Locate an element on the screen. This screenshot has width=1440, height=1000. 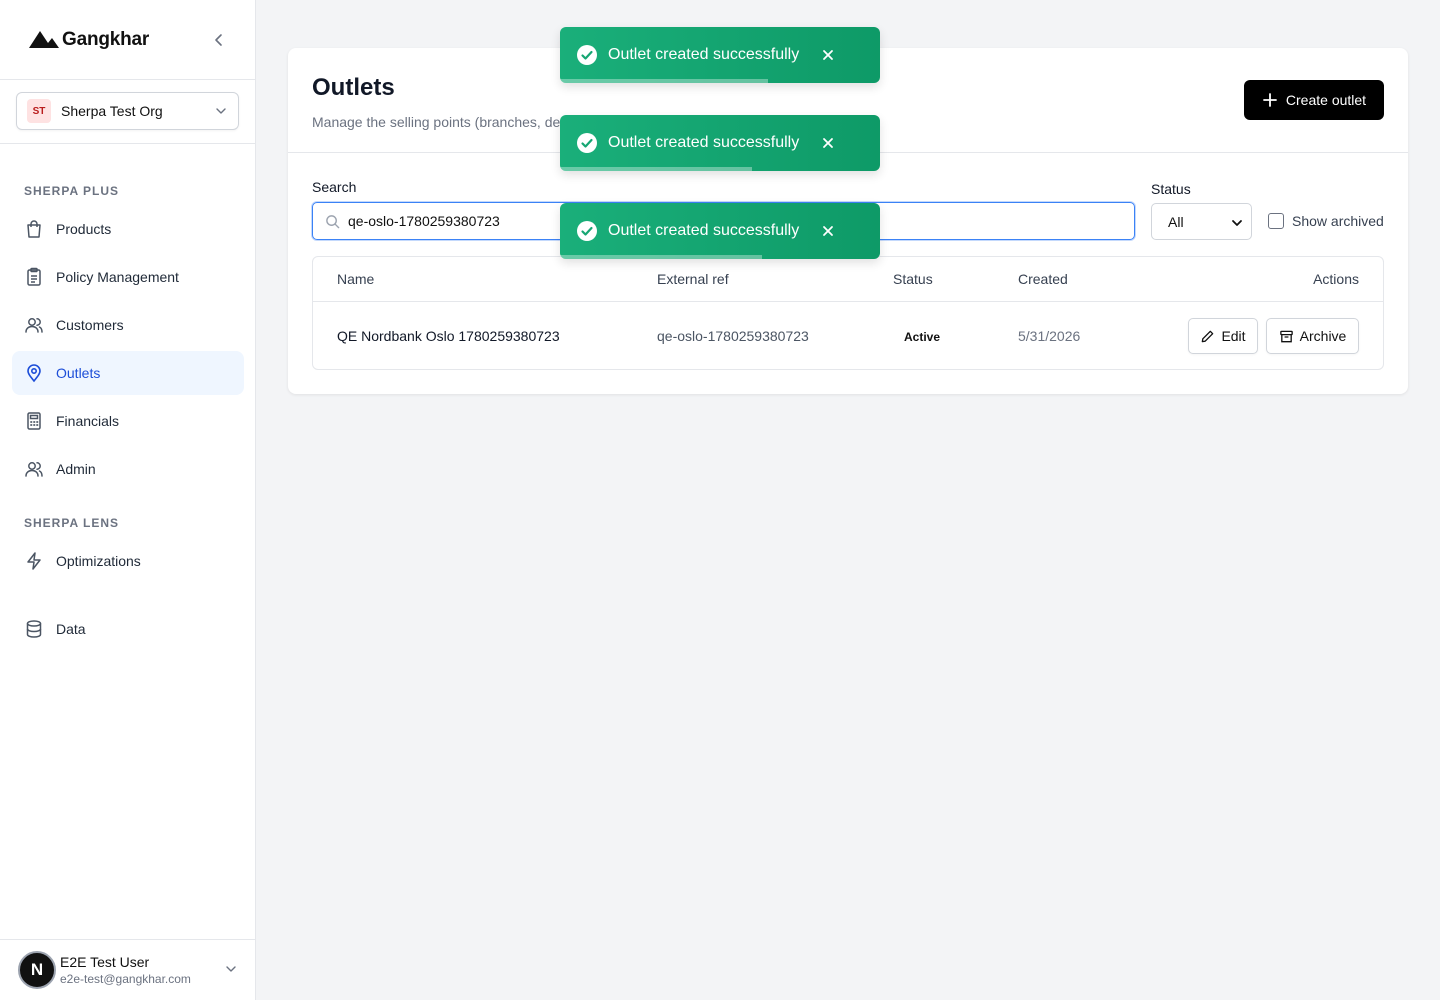
user-info: E2E Test User e2e-test@gangkhar.com is located at coordinates (125, 970).